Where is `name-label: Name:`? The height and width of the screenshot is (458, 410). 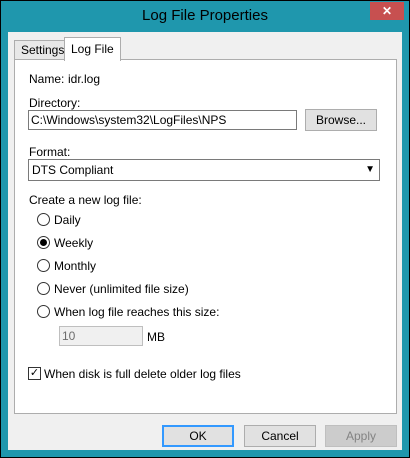
name-label: Name: is located at coordinates (47, 79).